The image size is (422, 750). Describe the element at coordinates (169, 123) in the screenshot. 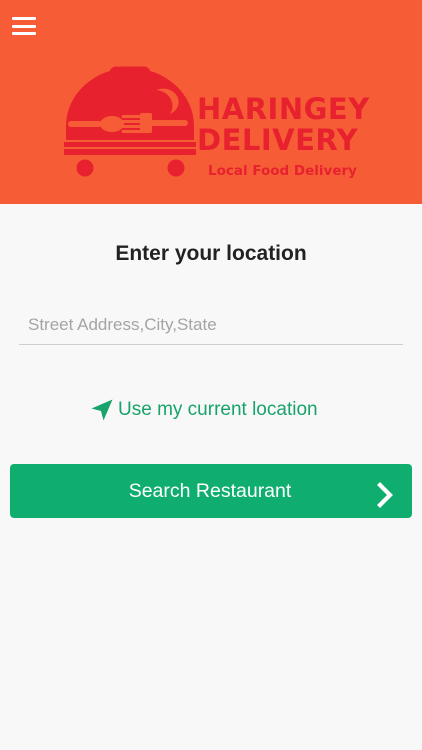

I see `fork-handle` at that location.